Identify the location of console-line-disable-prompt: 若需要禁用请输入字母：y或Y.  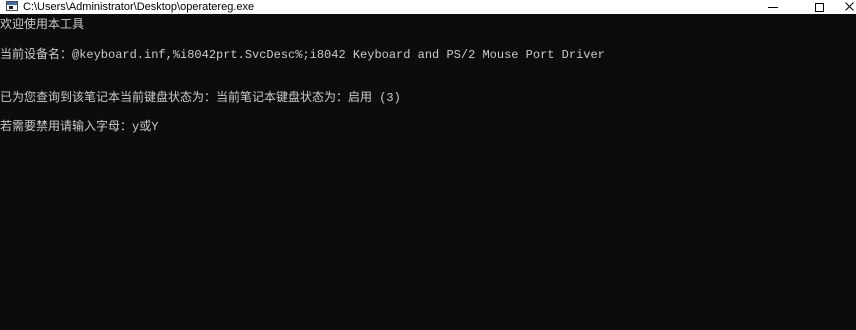
(79, 127).